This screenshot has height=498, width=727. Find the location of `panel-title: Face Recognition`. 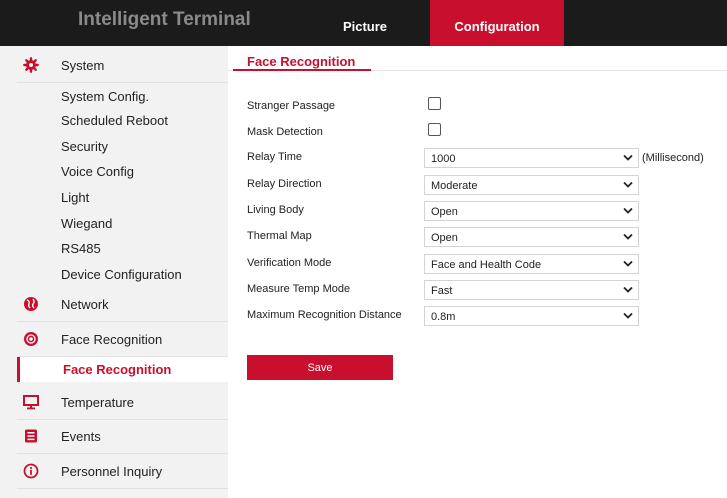

panel-title: Face Recognition is located at coordinates (301, 61).